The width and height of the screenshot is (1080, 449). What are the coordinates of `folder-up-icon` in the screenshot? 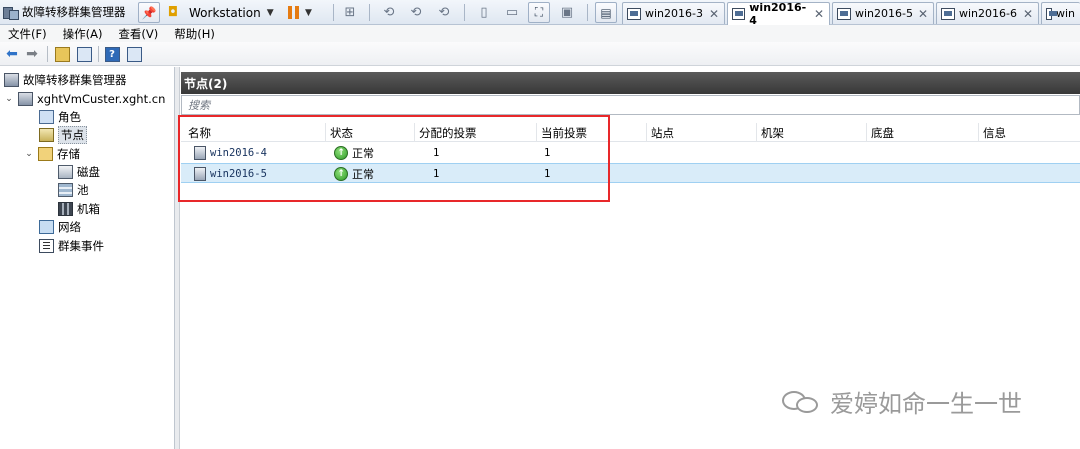 It's located at (62, 54).